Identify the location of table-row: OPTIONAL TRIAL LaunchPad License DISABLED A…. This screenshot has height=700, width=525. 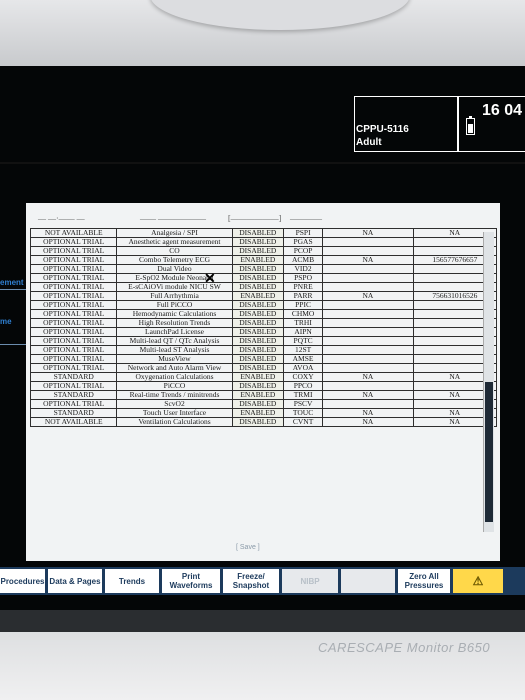
(263, 332).